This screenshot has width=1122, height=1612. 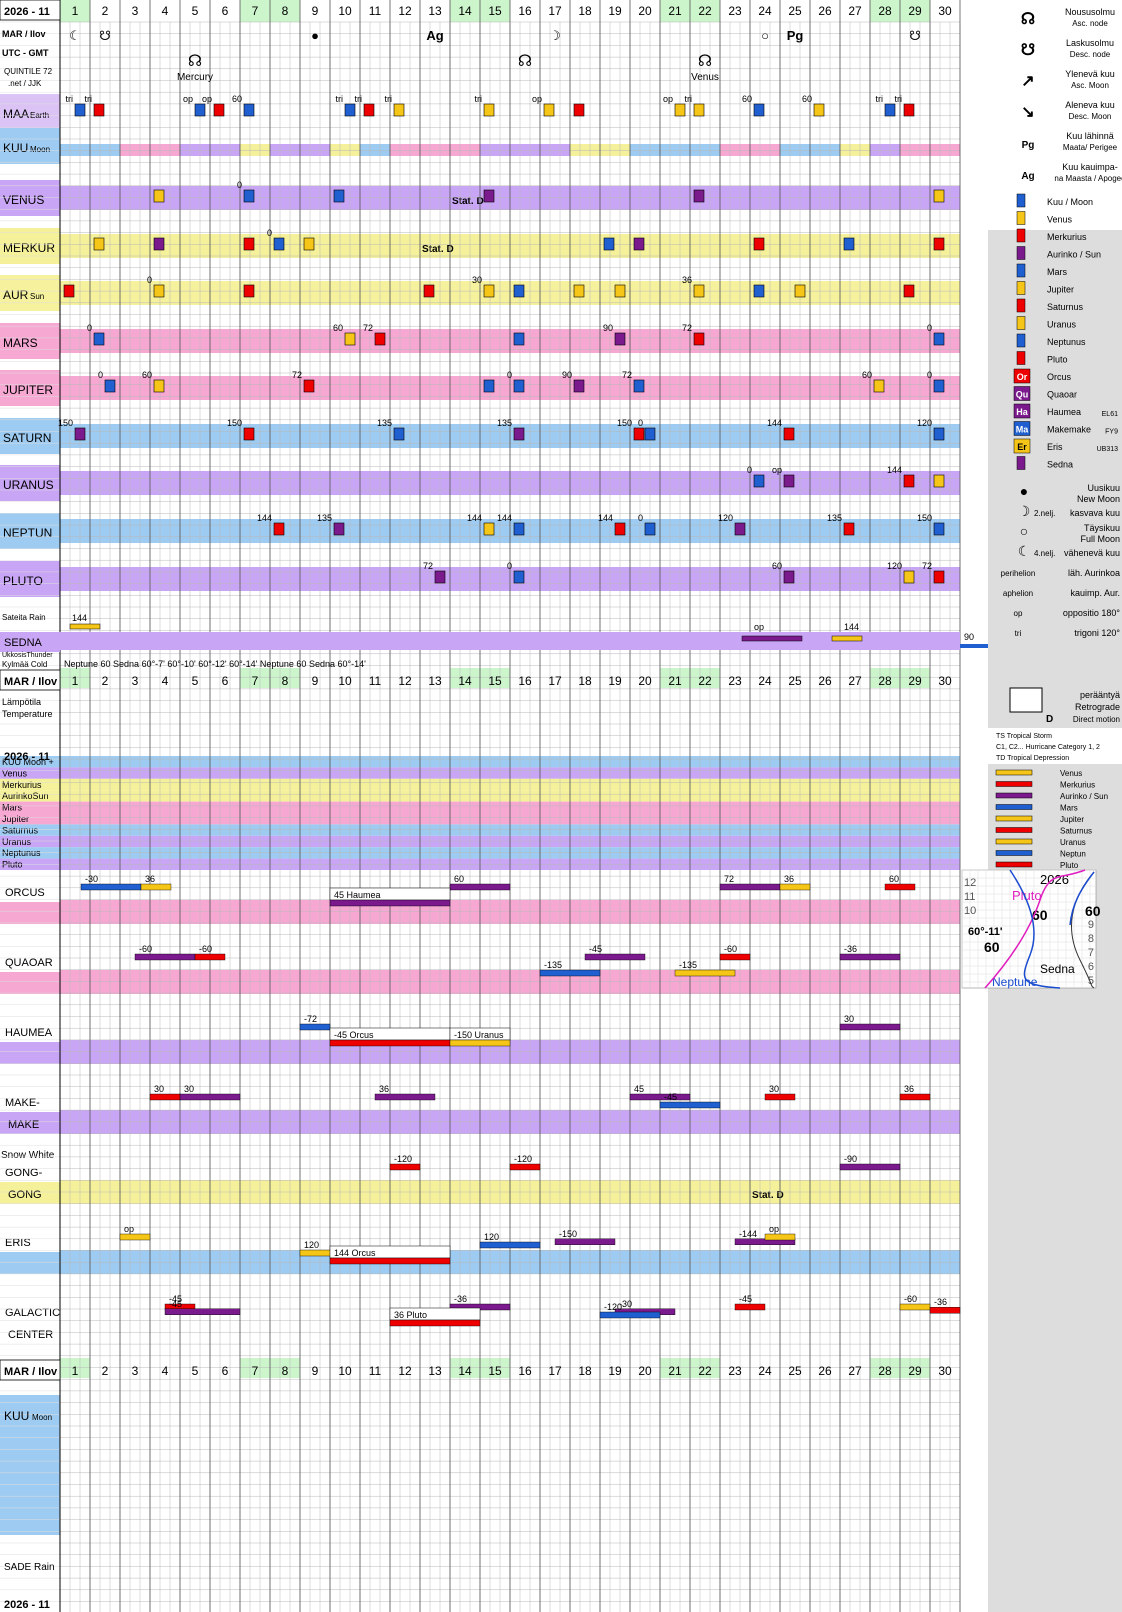 What do you see at coordinates (1054, 879) in the screenshot?
I see `inset-year: 2026` at bounding box center [1054, 879].